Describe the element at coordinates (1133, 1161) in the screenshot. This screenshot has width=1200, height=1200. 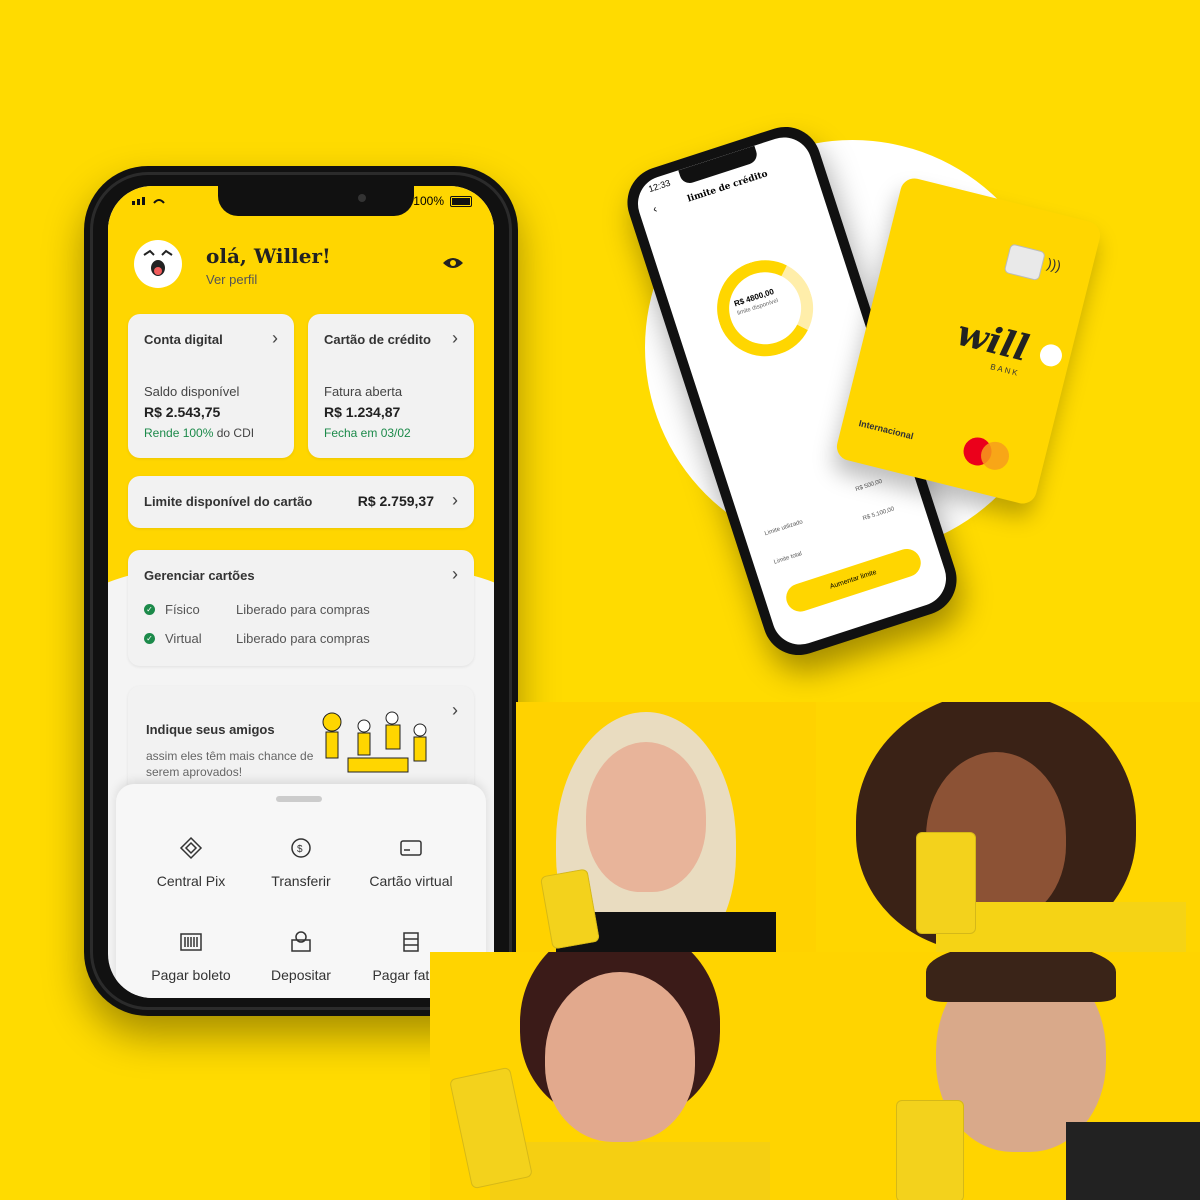
I see `jacket` at that location.